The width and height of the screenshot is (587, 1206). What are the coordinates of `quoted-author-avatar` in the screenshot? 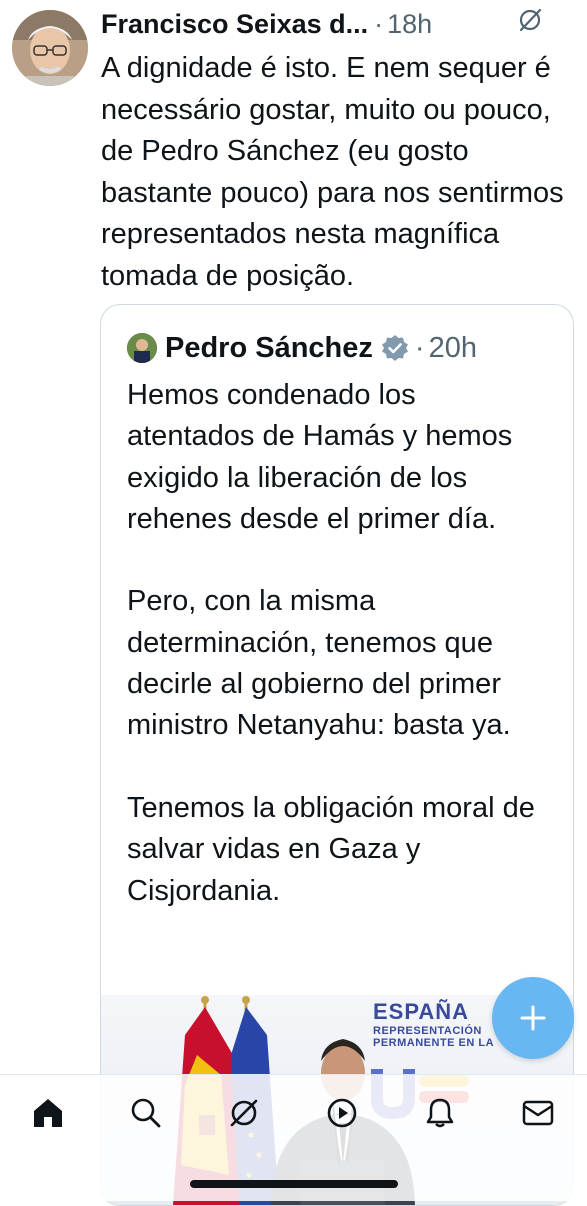 It's located at (142, 348).